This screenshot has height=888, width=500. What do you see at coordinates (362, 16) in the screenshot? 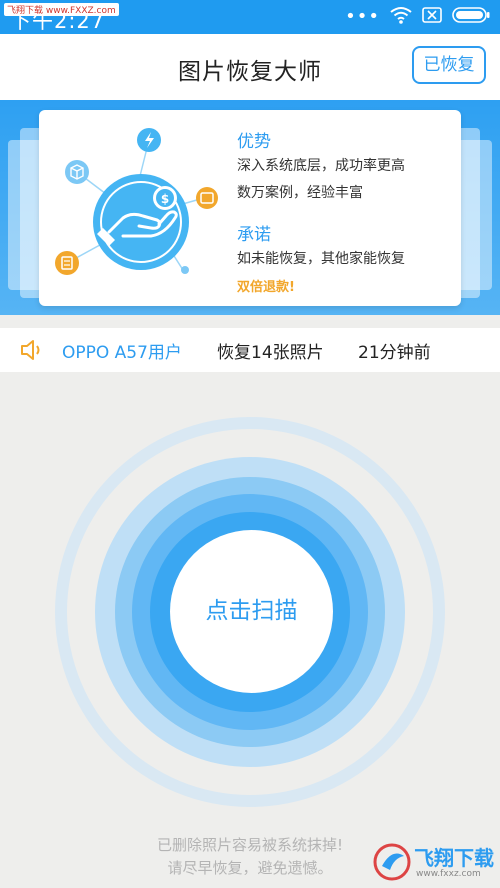
I see `more-dots-icon: •••` at bounding box center [362, 16].